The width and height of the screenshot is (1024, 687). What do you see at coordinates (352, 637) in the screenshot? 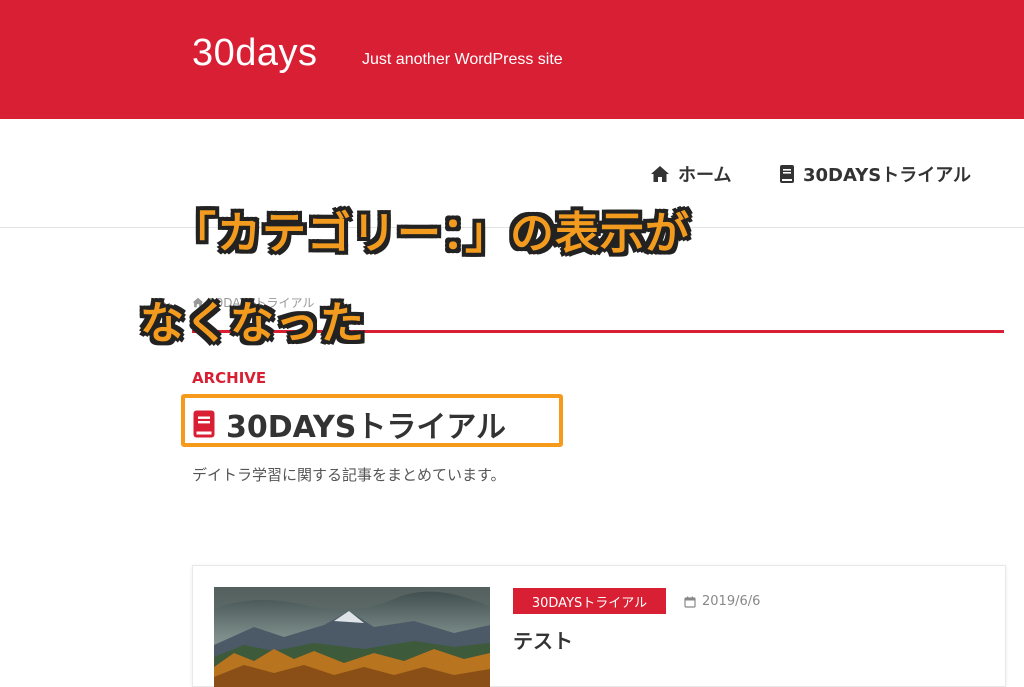
I see `post-thumbnail` at bounding box center [352, 637].